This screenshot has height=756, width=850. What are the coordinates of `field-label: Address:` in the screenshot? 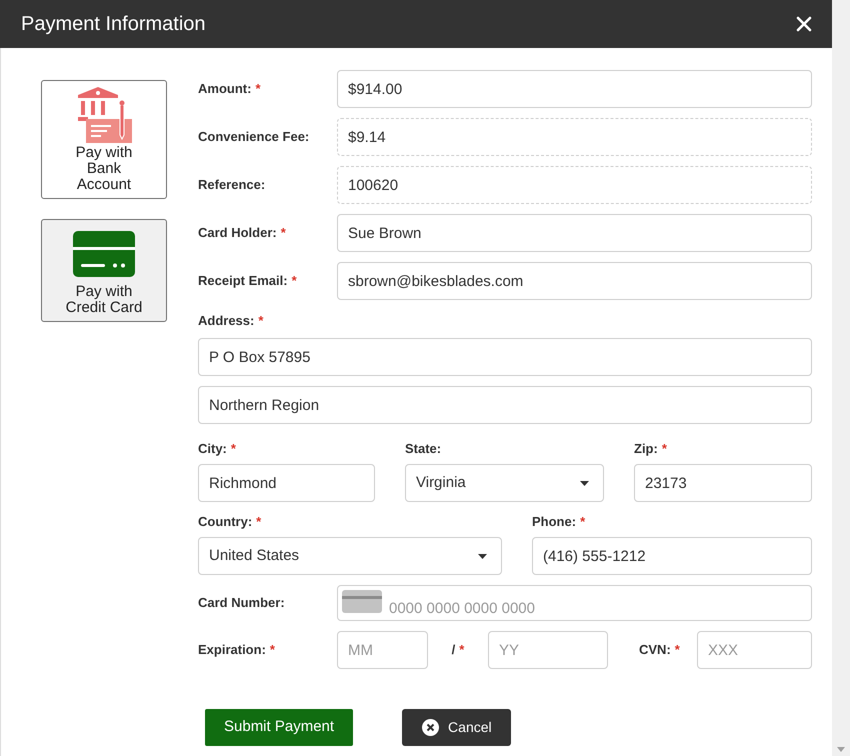 It's located at (226, 321).